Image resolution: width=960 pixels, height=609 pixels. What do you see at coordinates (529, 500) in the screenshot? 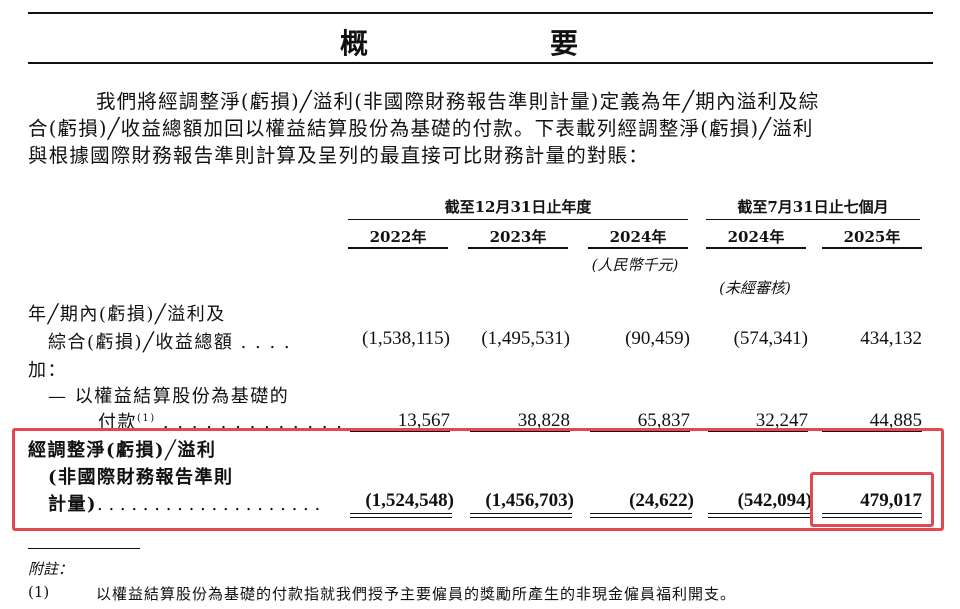
I see `row-3-value-2023: (1,456,703)` at bounding box center [529, 500].